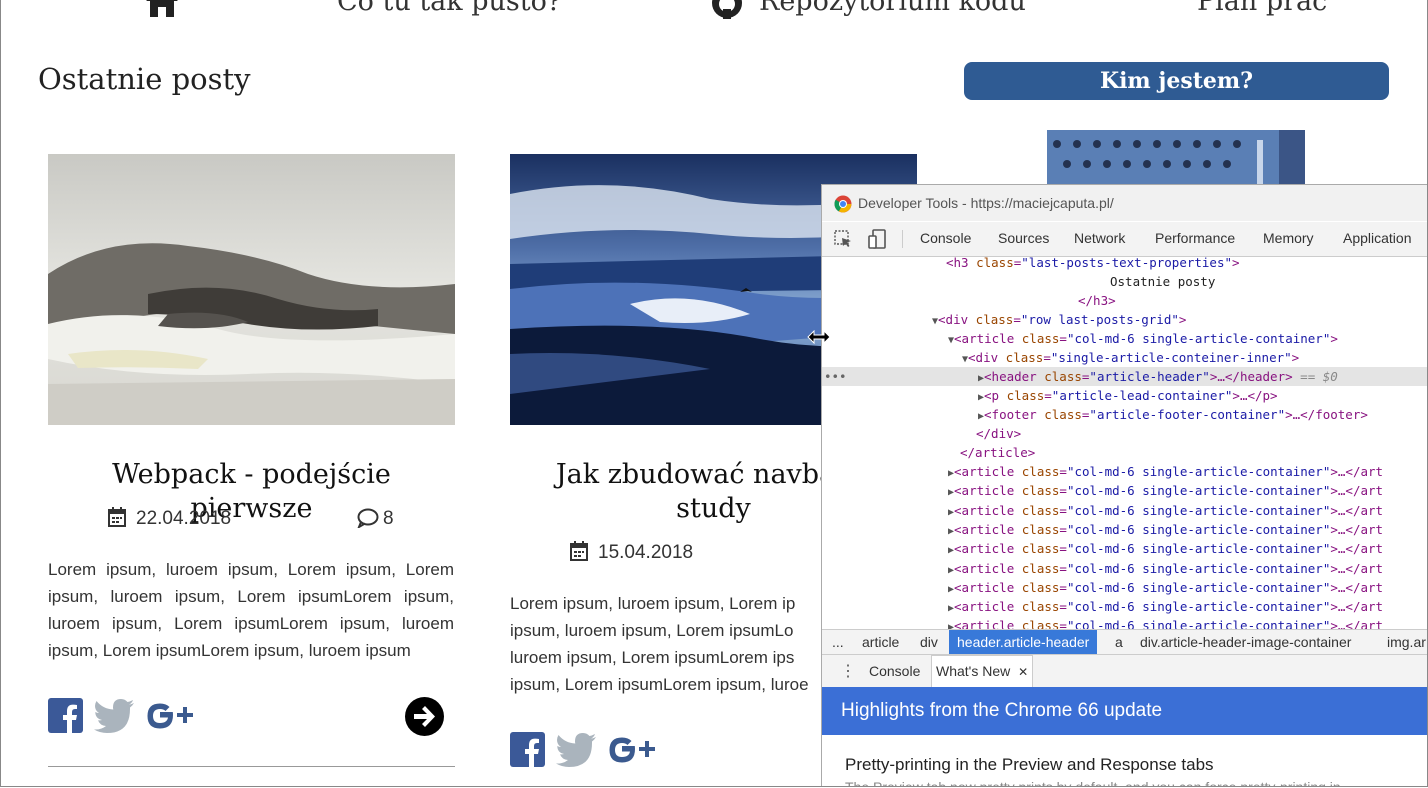 This screenshot has width=1428, height=788. I want to click on attr-value: "article-lead-container", so click(1142, 395).